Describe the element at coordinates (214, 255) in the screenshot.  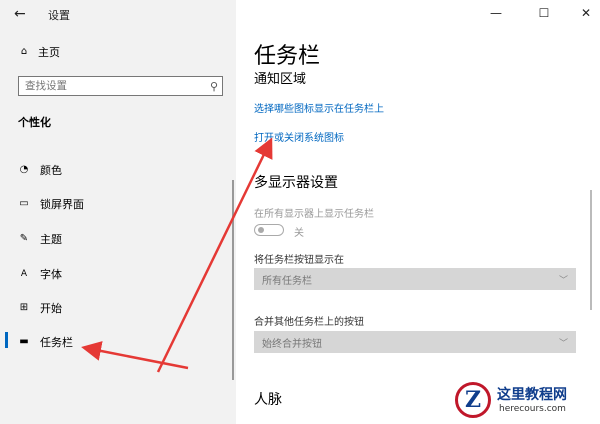
I see `arrow-to-system-icons` at that location.